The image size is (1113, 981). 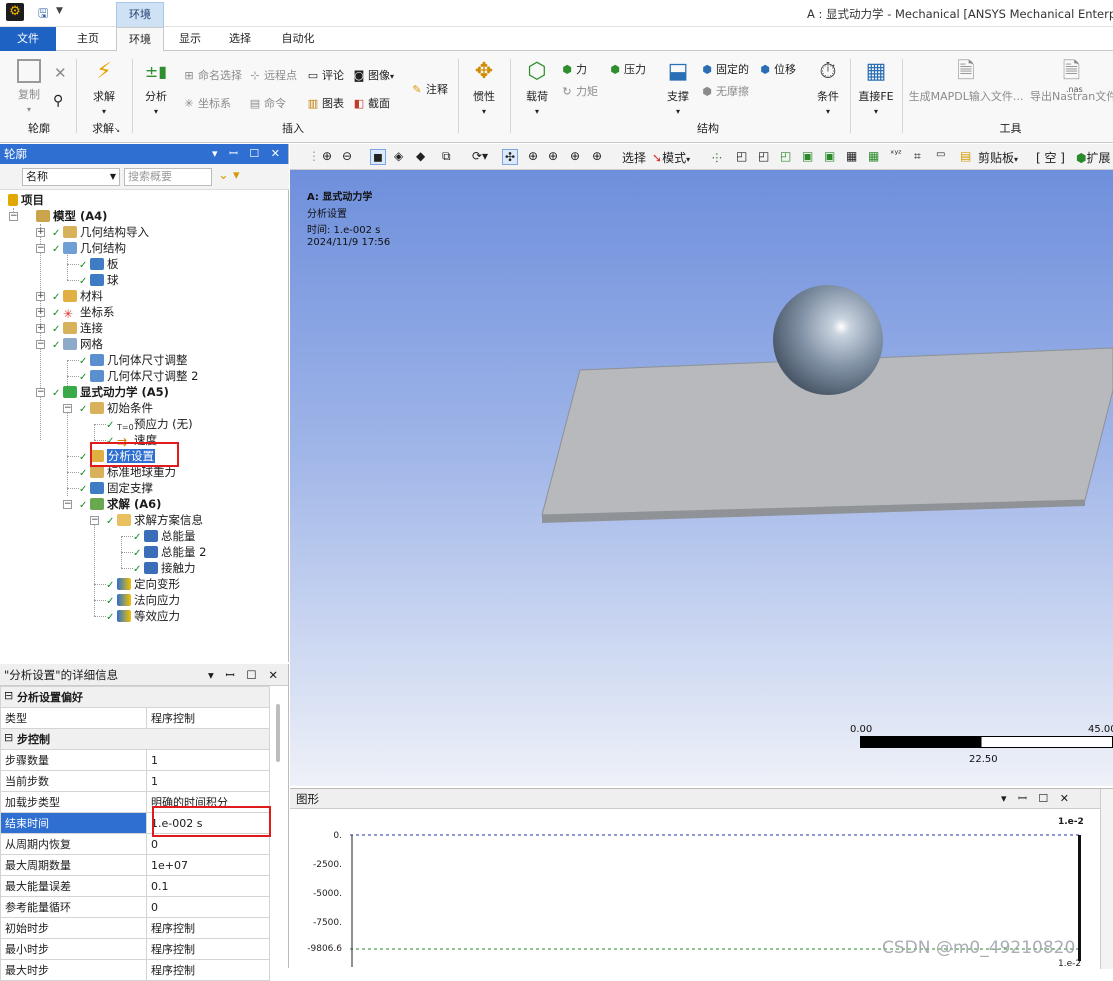 What do you see at coordinates (510, 157) in the screenshot?
I see `pan-icon: ✣` at bounding box center [510, 157].